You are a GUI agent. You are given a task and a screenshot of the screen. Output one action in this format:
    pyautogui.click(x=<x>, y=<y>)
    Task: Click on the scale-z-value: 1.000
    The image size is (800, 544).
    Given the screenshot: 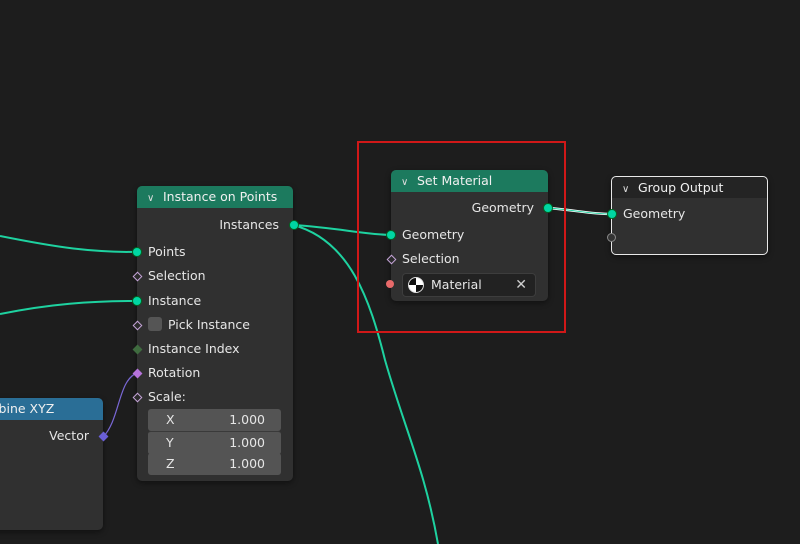 What is the action you would take?
    pyautogui.click(x=247, y=463)
    